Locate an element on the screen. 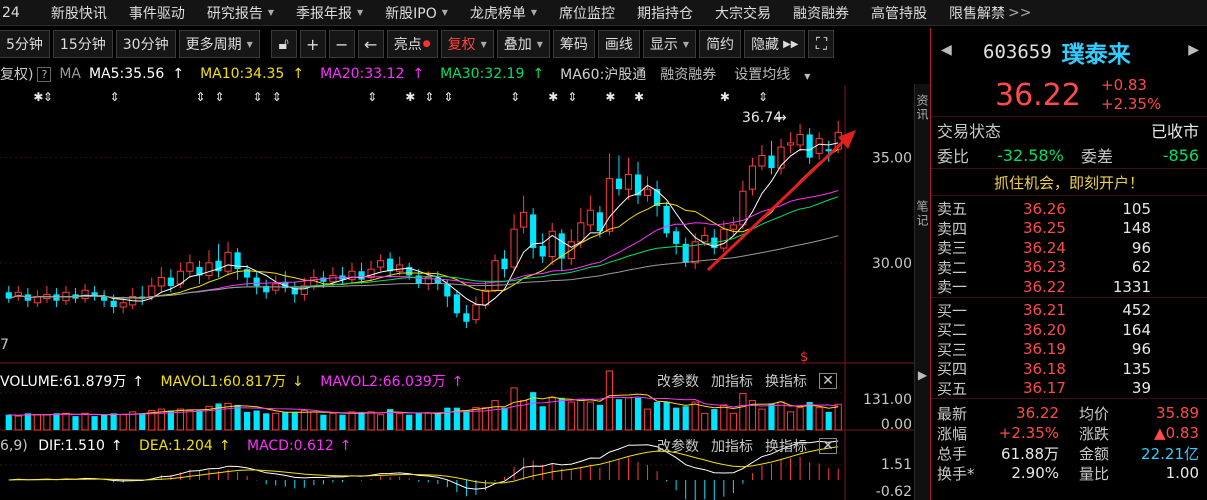  button-label: 简约 is located at coordinates (720, 45).